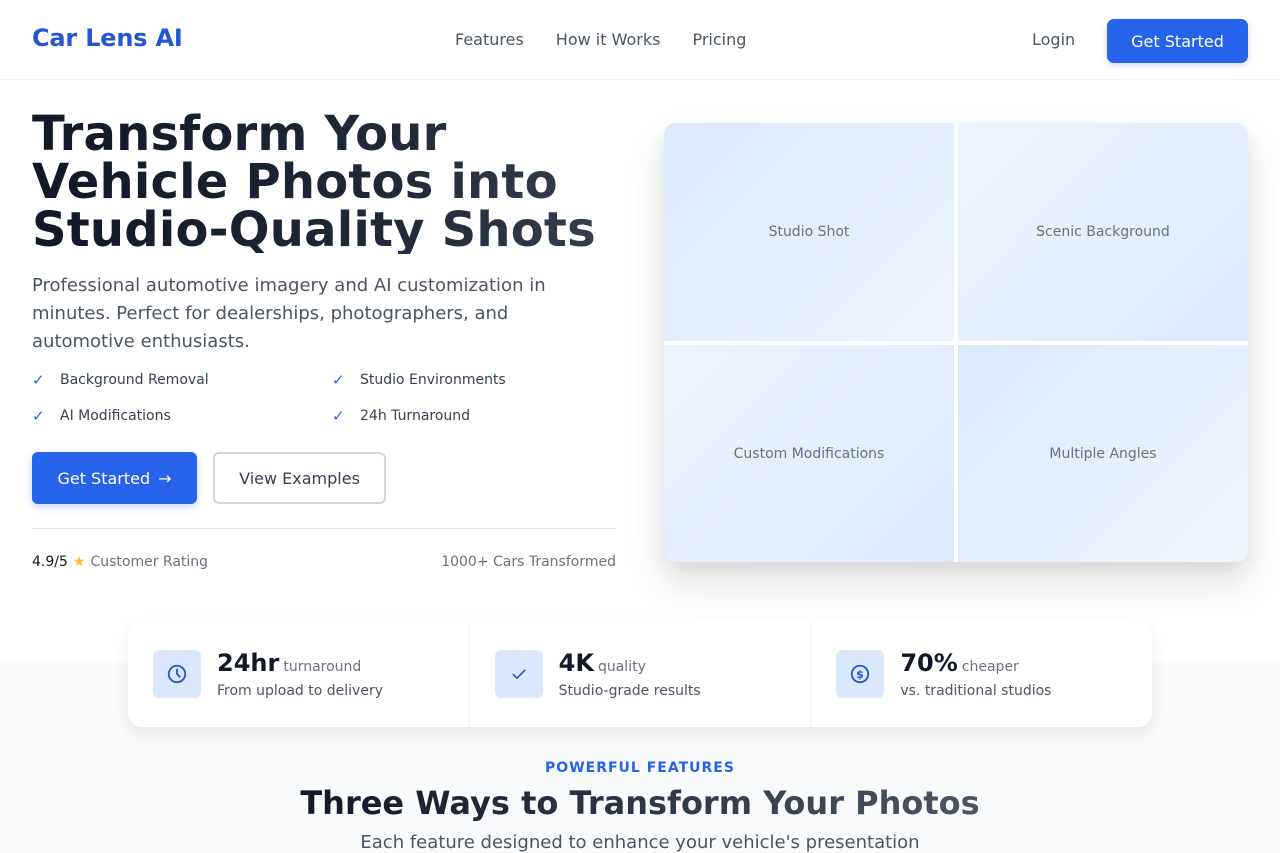  I want to click on feature-item: ✓ Background Removal, so click(182, 380).